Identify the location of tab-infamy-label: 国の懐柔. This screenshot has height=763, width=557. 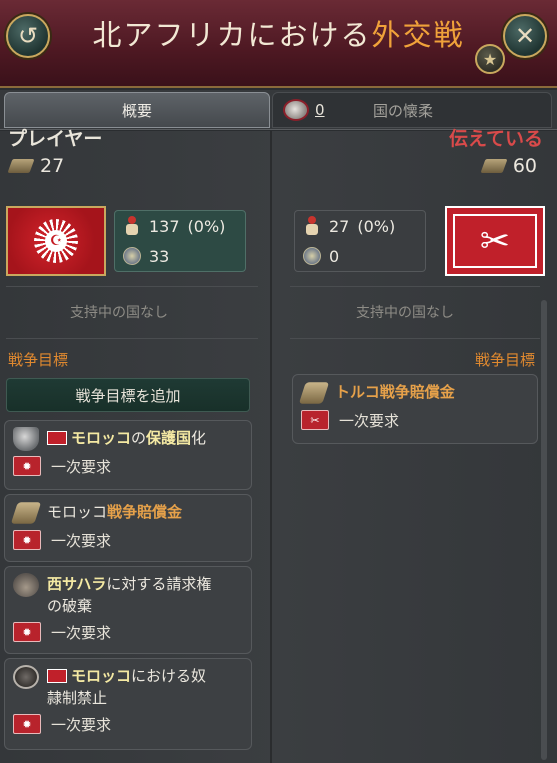
(403, 110).